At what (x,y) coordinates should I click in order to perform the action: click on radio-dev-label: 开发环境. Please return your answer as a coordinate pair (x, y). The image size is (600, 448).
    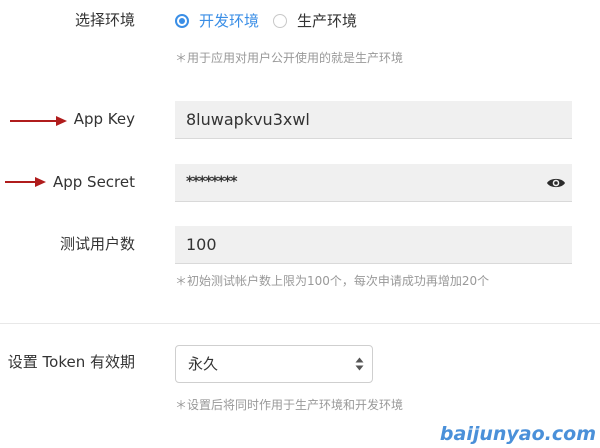
    Looking at the image, I should click on (229, 21).